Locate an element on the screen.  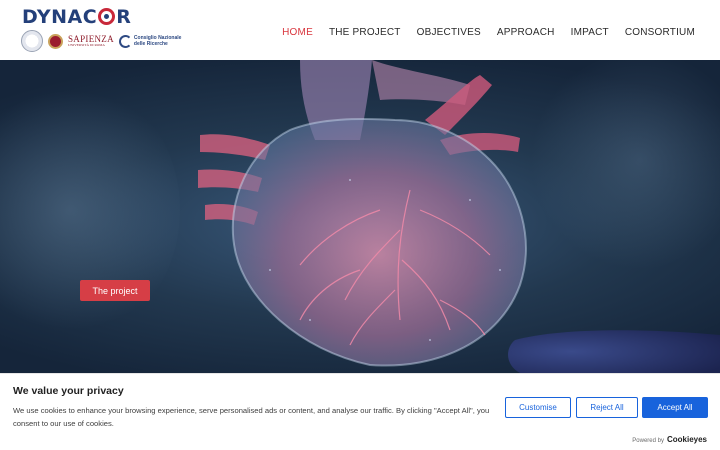
sapienza-subtitle: UNIVERSITÀ DI ROMA is located at coordinates (86, 44).